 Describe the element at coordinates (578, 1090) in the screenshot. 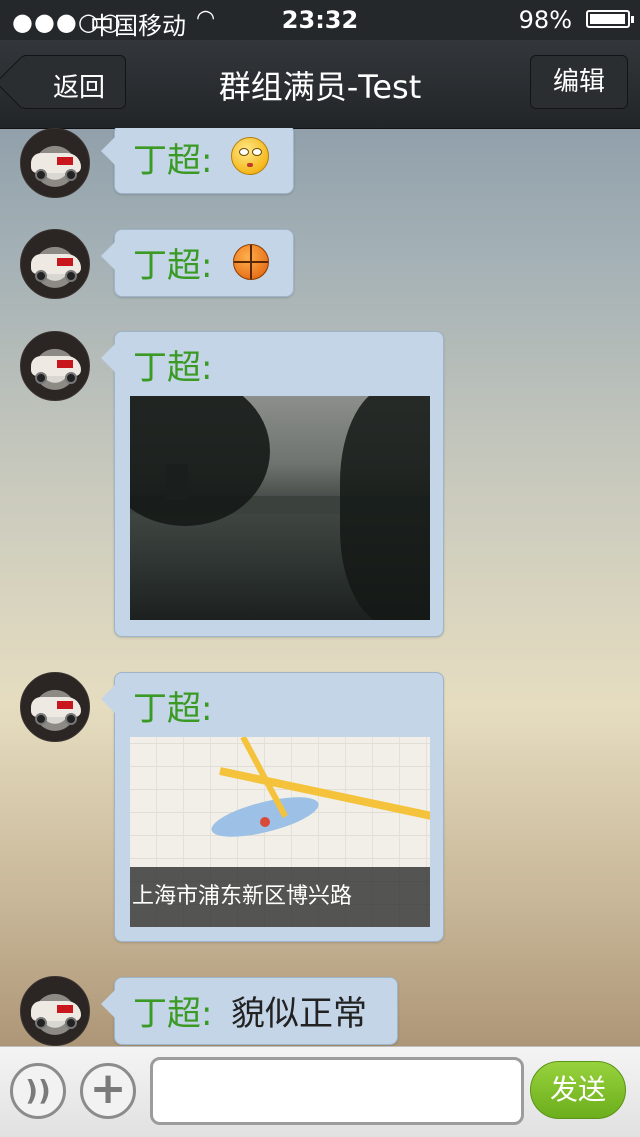

I see `send-button: 发送` at that location.